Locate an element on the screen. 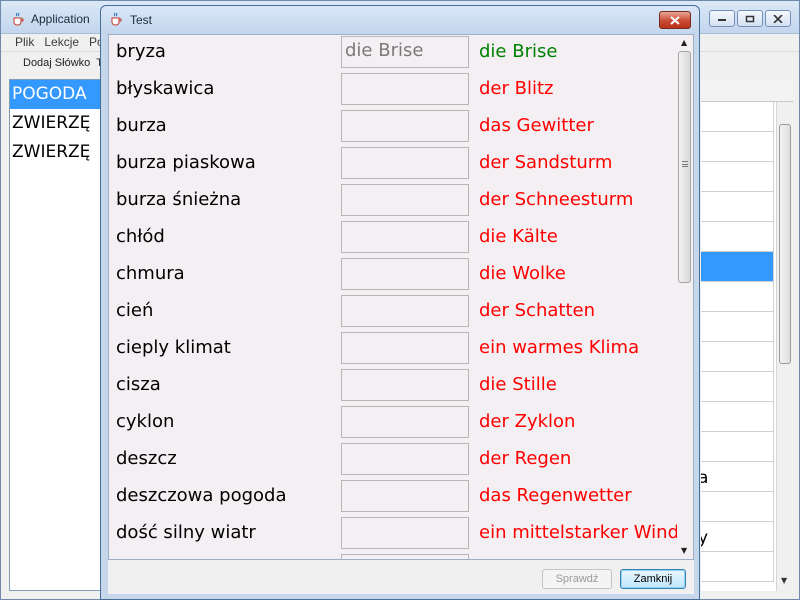 This screenshot has height=600, width=800. table-scrollbar: ▼ is located at coordinates (784, 346).